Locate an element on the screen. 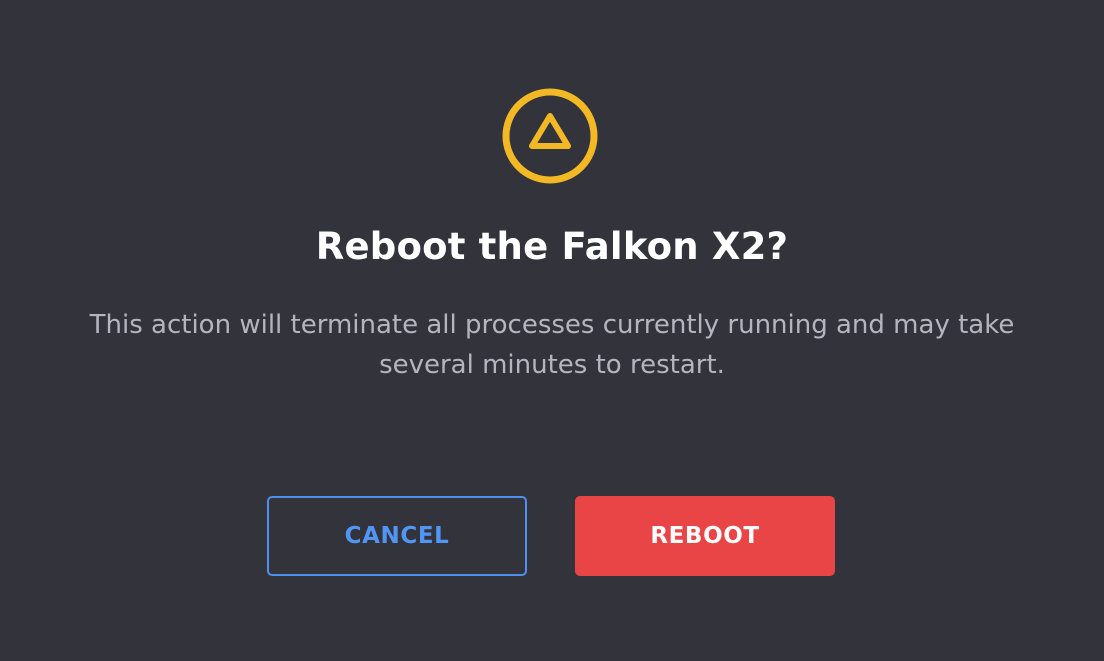  warning-triangle-icon is located at coordinates (550, 136).